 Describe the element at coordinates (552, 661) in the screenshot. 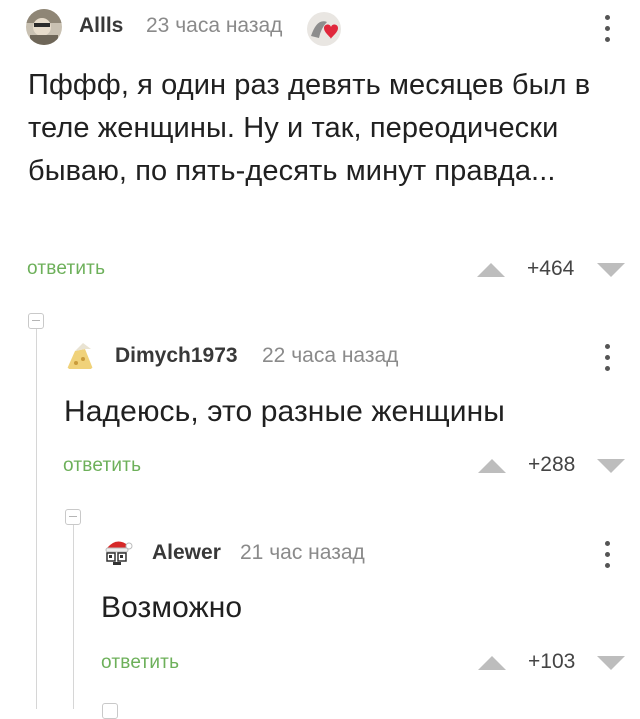

I see `comment-rating: +103` at that location.